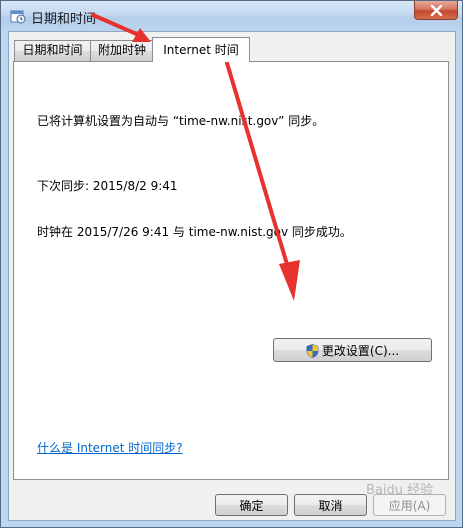  I want to click on sync-status-text: 已将计算机设置为自动与 “time-nw.nist.gov” 同步。, so click(181, 121).